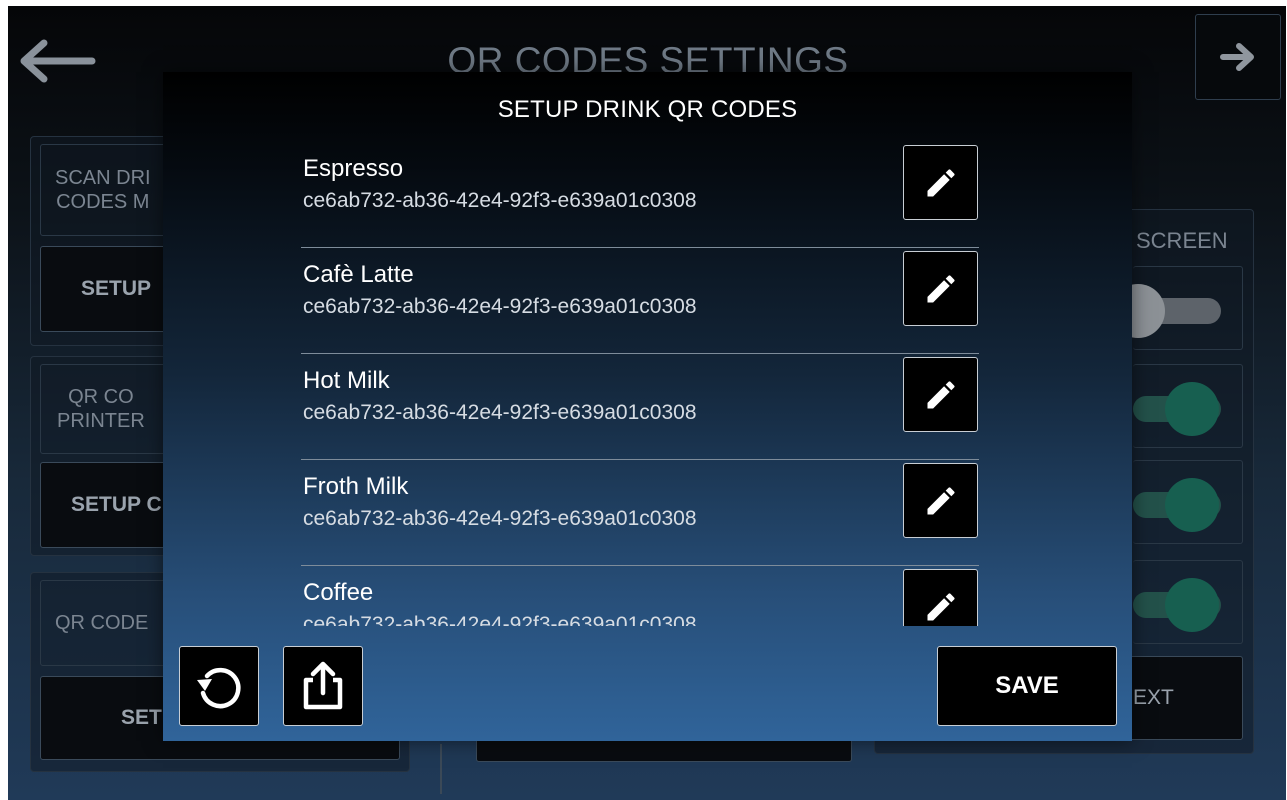 The height and width of the screenshot is (800, 1287). I want to click on drink-name: Froth Milk, so click(356, 486).